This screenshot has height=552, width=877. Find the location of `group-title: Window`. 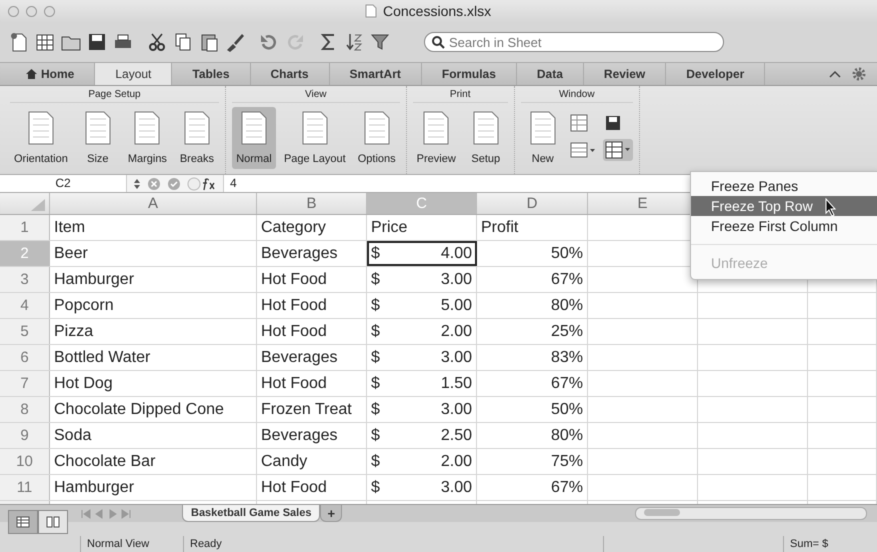

group-title: Window is located at coordinates (576, 94).